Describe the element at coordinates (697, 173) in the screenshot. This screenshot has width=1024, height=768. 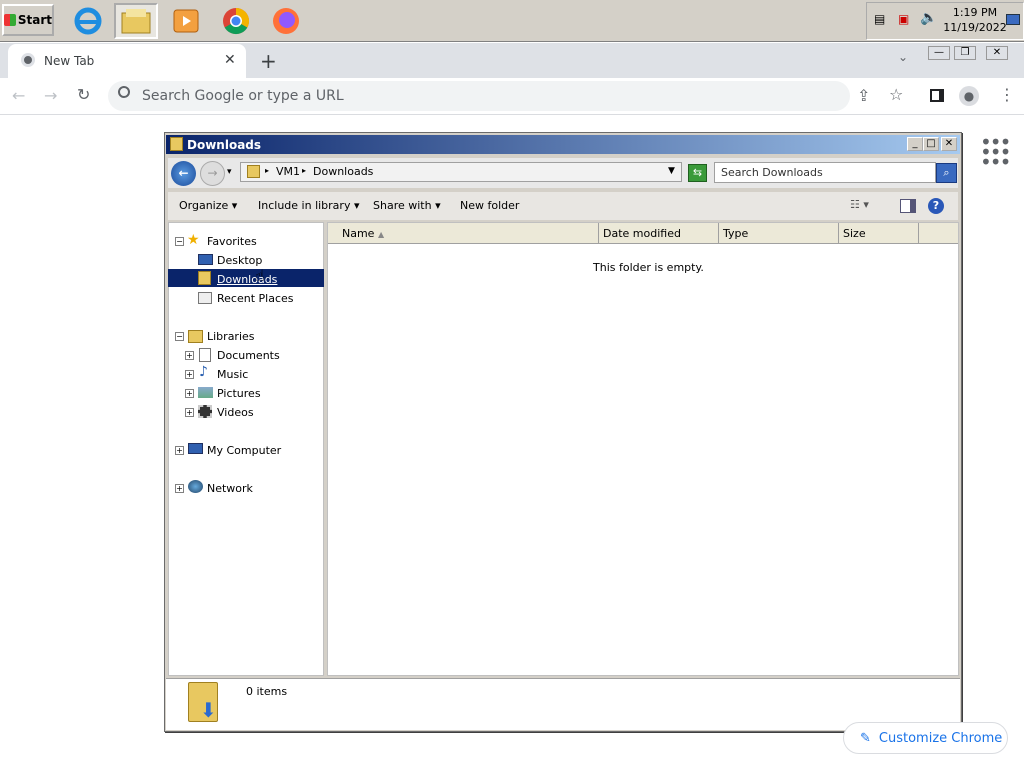
I see `refresh-icon: ⇆` at that location.